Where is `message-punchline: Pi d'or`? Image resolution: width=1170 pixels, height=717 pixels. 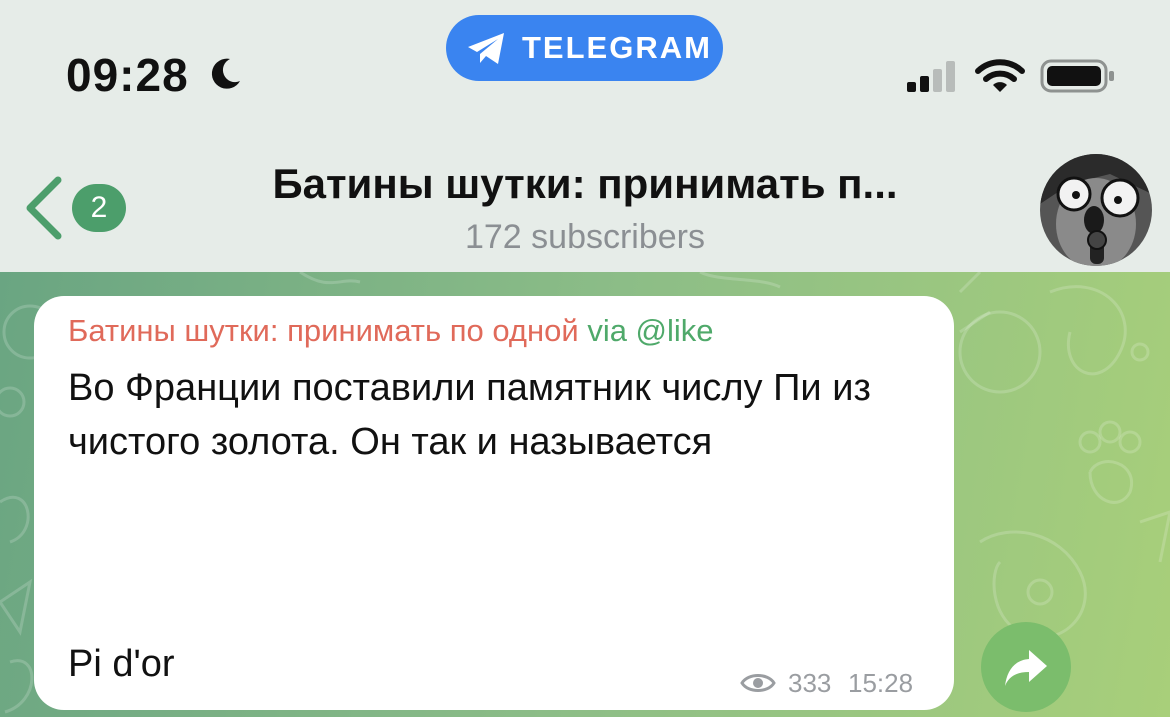 message-punchline: Pi d'or is located at coordinates (121, 664).